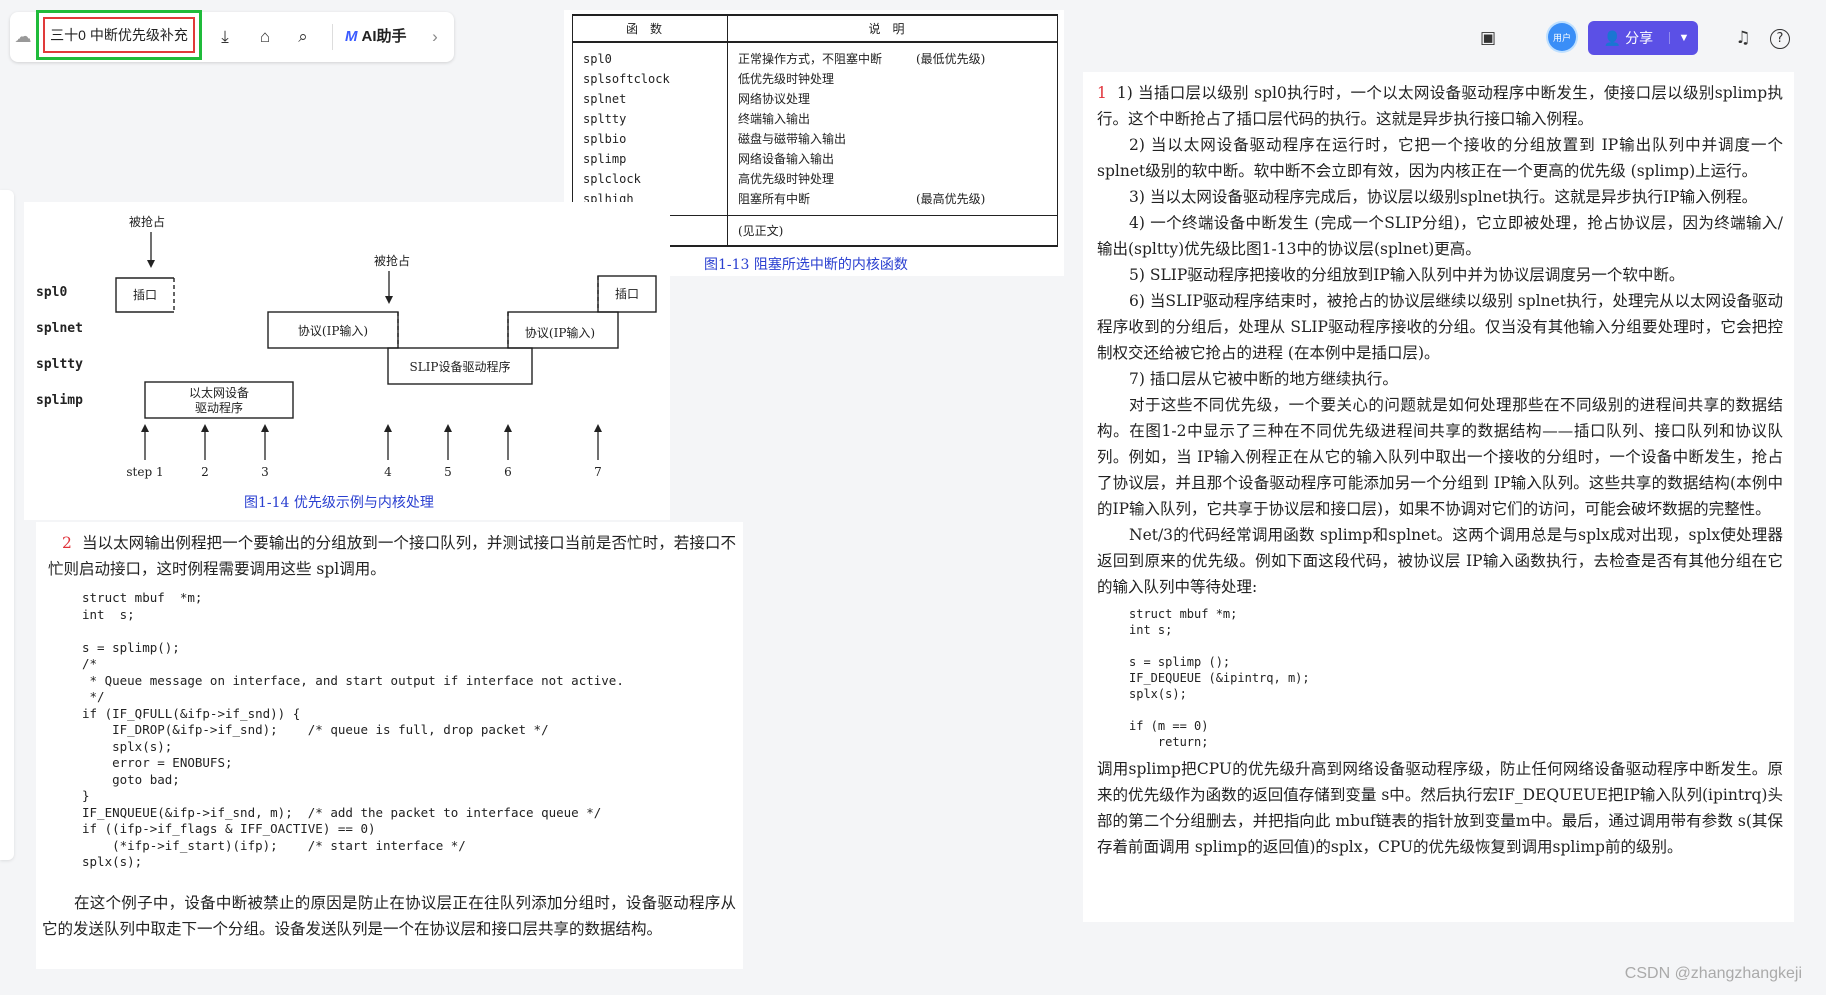 The height and width of the screenshot is (995, 1826). What do you see at coordinates (892, 159) in the screenshot?
I see `table-row-description: 网络设备输入输出` at bounding box center [892, 159].